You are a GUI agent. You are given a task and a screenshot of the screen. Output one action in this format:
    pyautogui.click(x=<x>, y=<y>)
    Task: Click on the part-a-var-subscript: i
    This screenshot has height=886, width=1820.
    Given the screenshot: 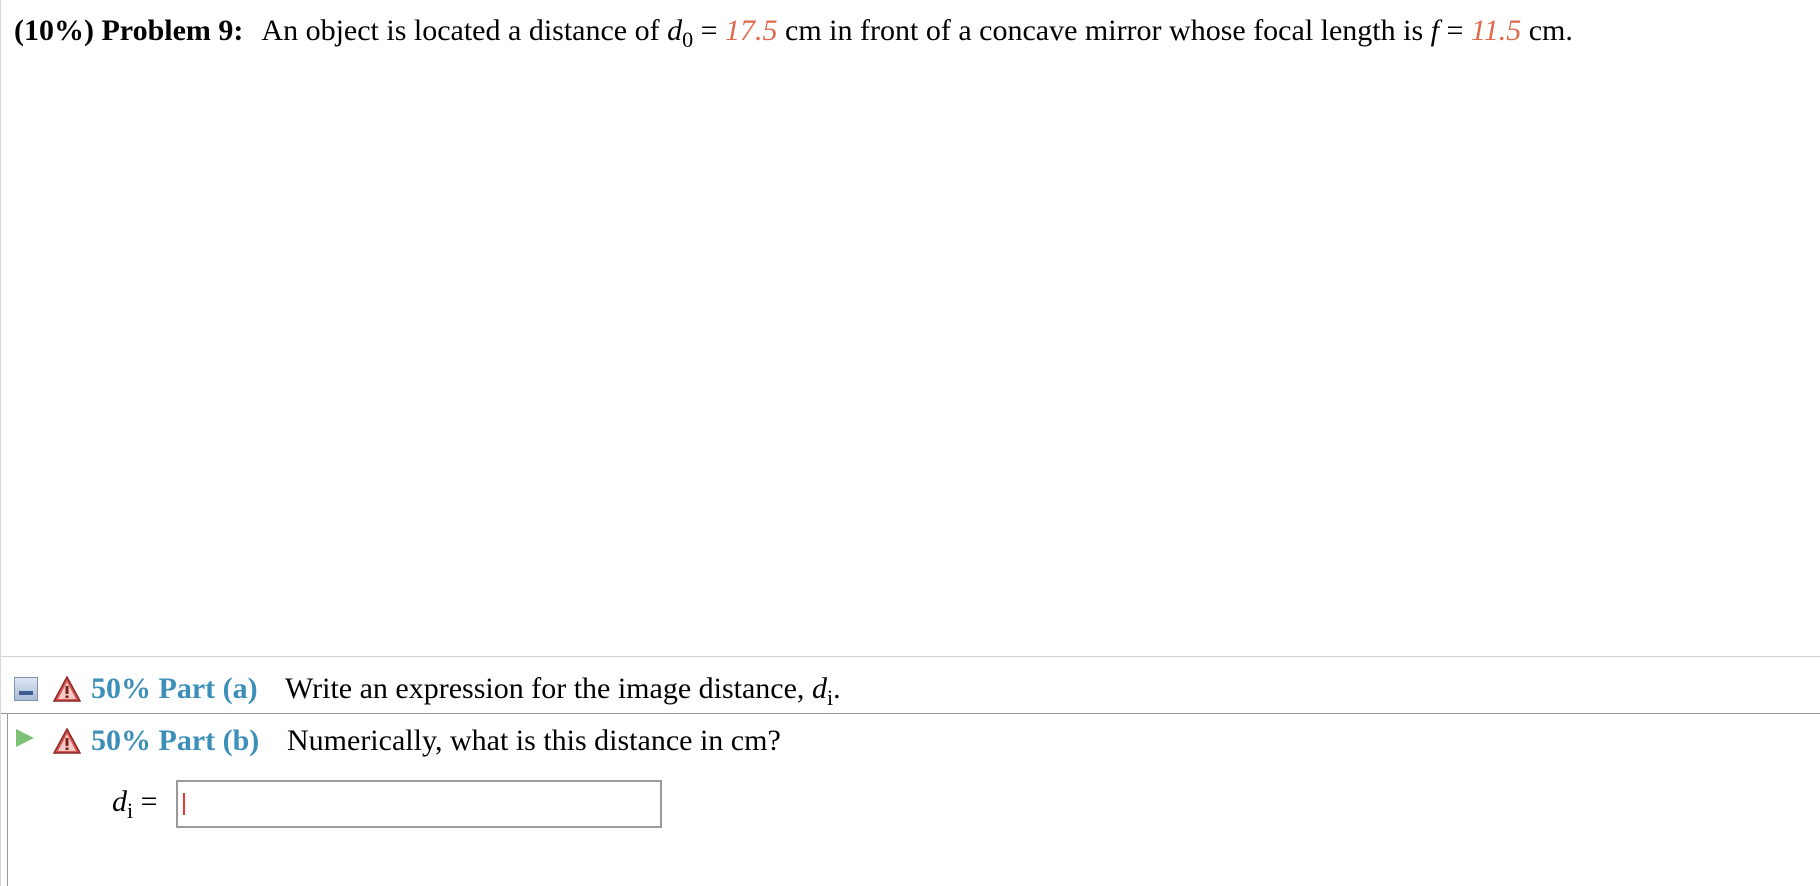 What is the action you would take?
    pyautogui.click(x=830, y=697)
    